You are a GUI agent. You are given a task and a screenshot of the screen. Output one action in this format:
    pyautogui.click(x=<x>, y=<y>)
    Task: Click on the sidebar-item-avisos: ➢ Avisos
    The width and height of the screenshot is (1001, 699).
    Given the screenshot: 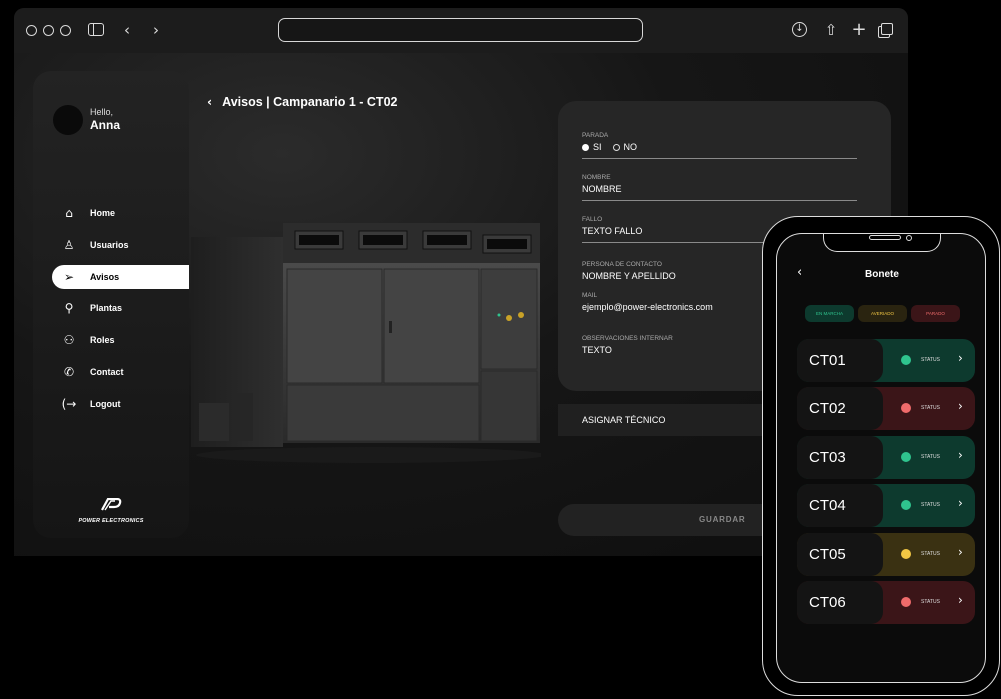 What is the action you would take?
    pyautogui.click(x=120, y=276)
    